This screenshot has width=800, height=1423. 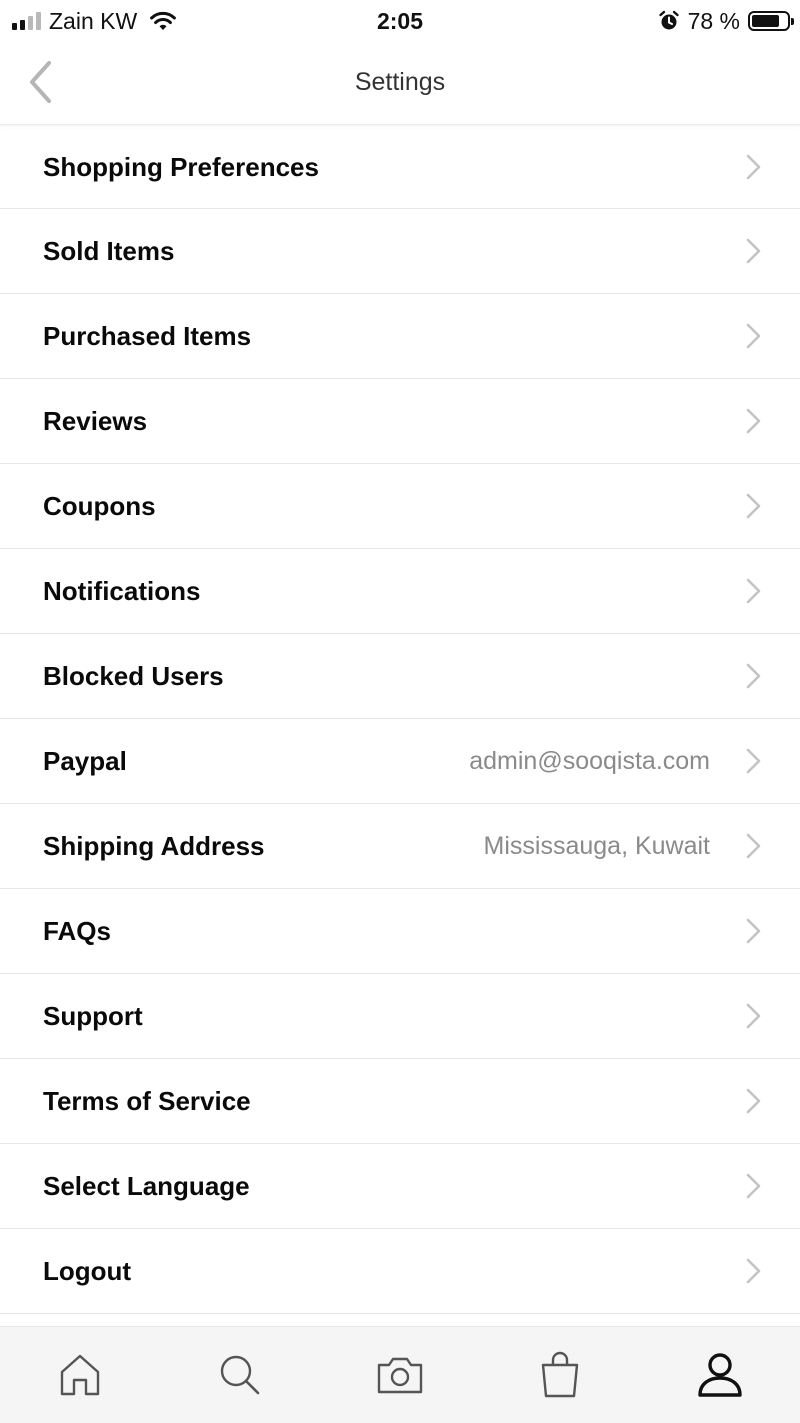 I want to click on settings-row-coupons: Coupons, so click(x=400, y=506).